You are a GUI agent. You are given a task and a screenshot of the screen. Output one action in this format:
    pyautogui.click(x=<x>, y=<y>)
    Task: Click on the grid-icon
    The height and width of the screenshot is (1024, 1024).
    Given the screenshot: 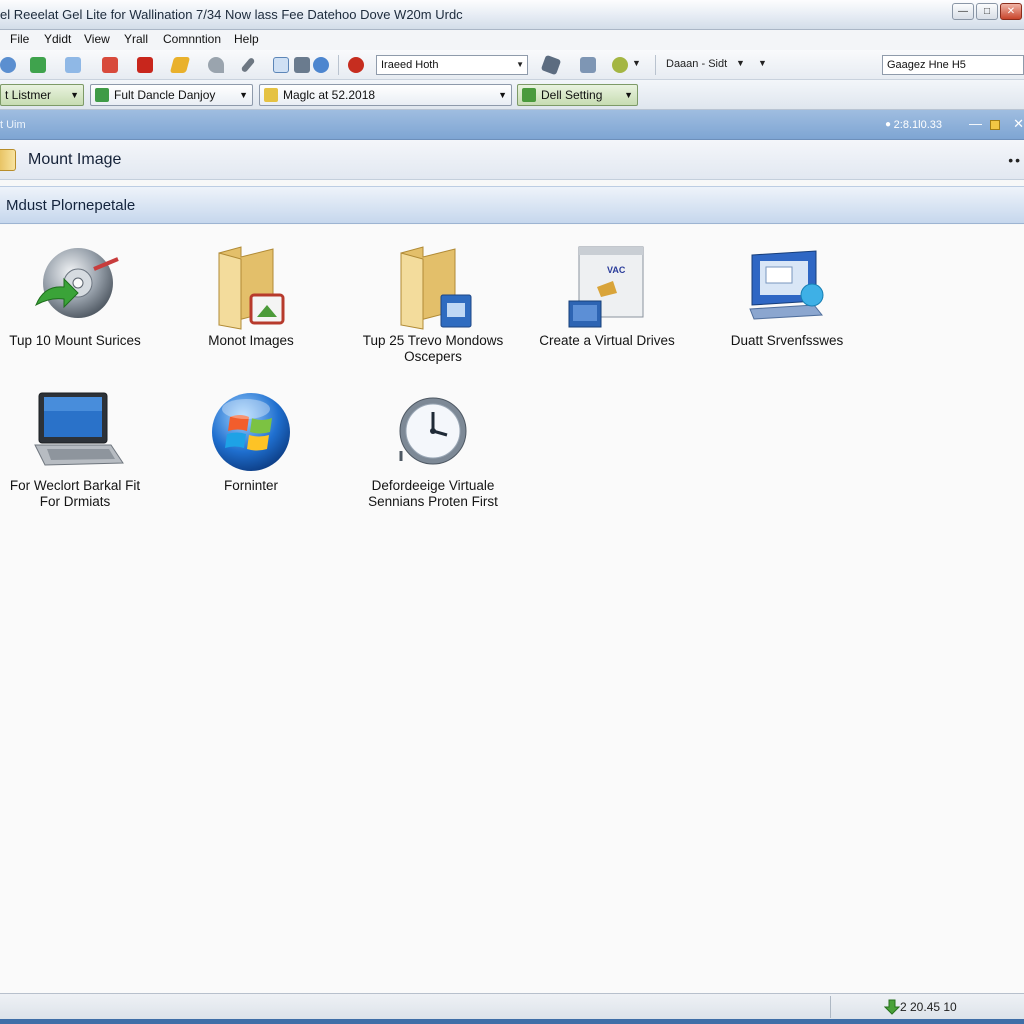 What is the action you would take?
    pyautogui.click(x=110, y=65)
    